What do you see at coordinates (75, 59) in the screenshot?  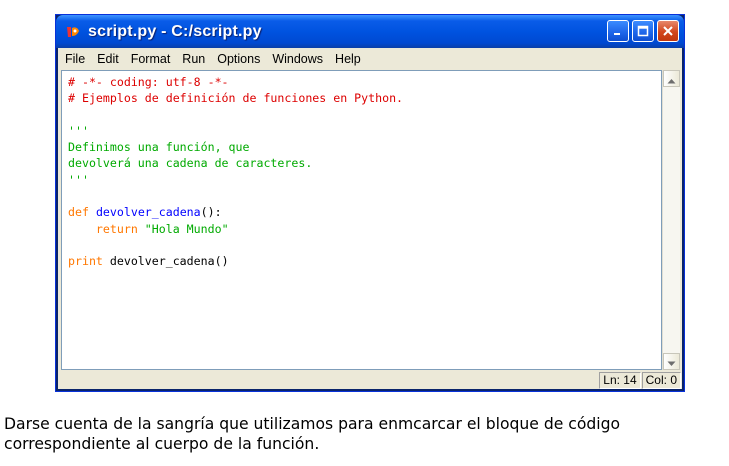 I see `menu-file: File` at bounding box center [75, 59].